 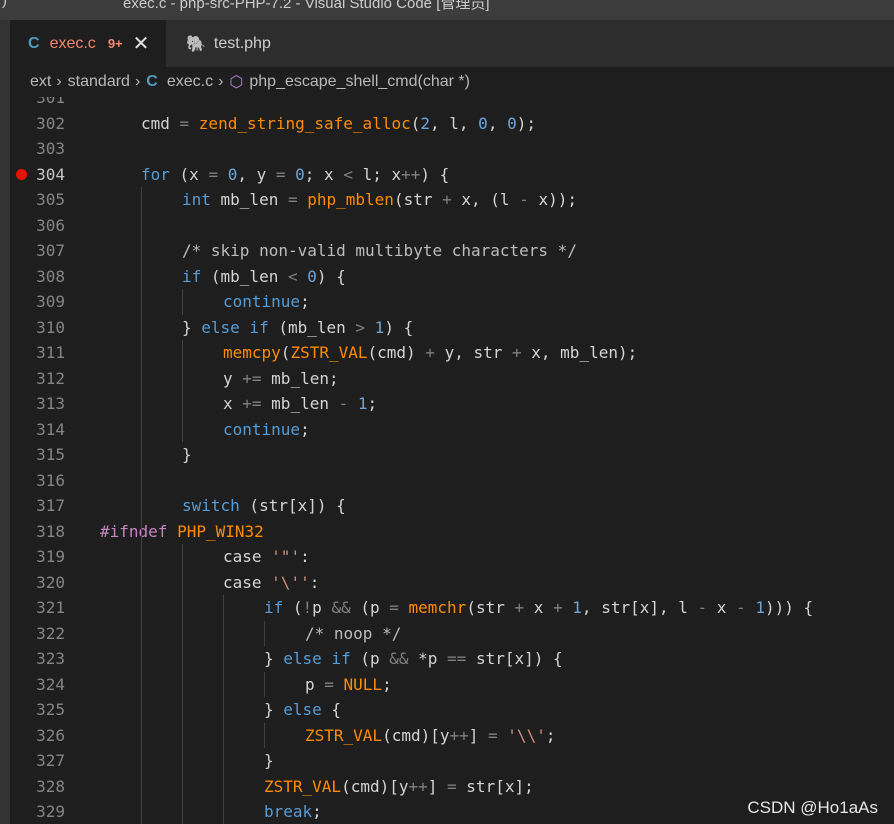 I want to click on breakpoint-icon, so click(x=21, y=174).